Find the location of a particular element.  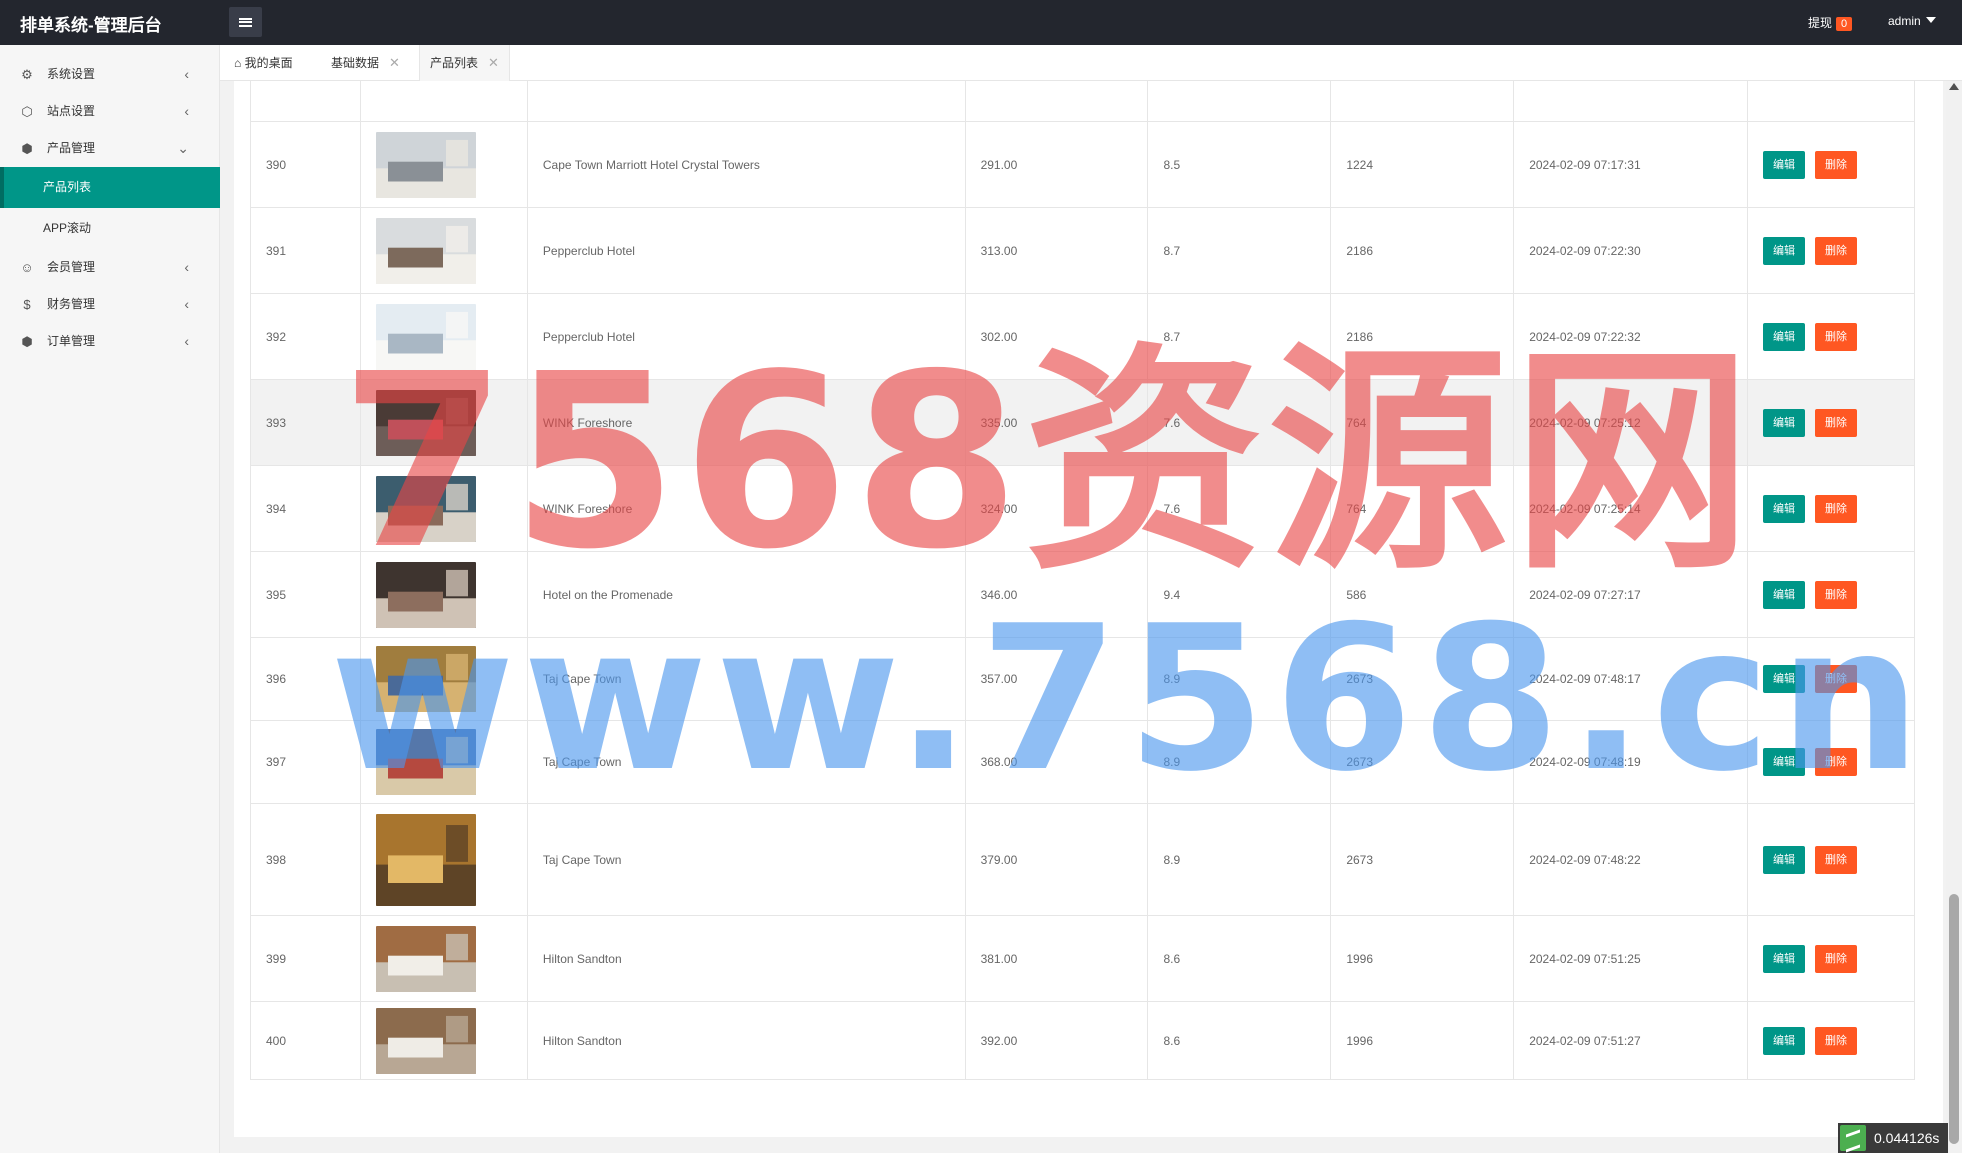

sidebar-item-member-management: ☺ 会员管理 ‹ is located at coordinates (109, 267).